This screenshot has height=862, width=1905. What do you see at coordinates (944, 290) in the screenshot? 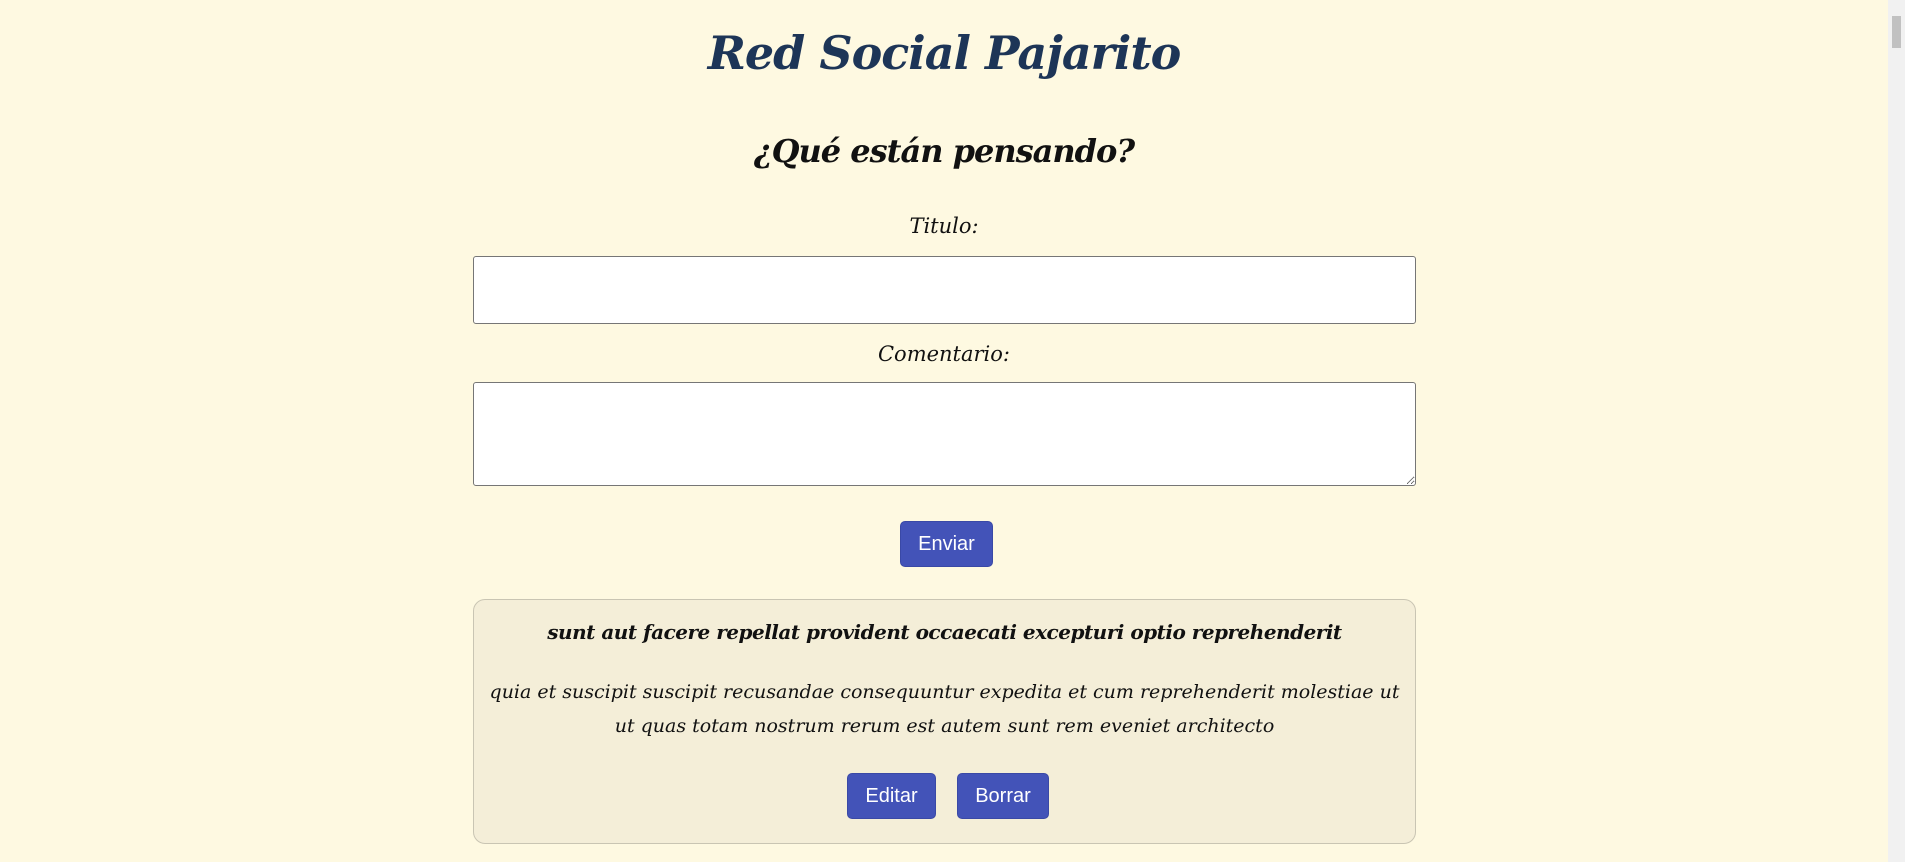
I see `title-input` at bounding box center [944, 290].